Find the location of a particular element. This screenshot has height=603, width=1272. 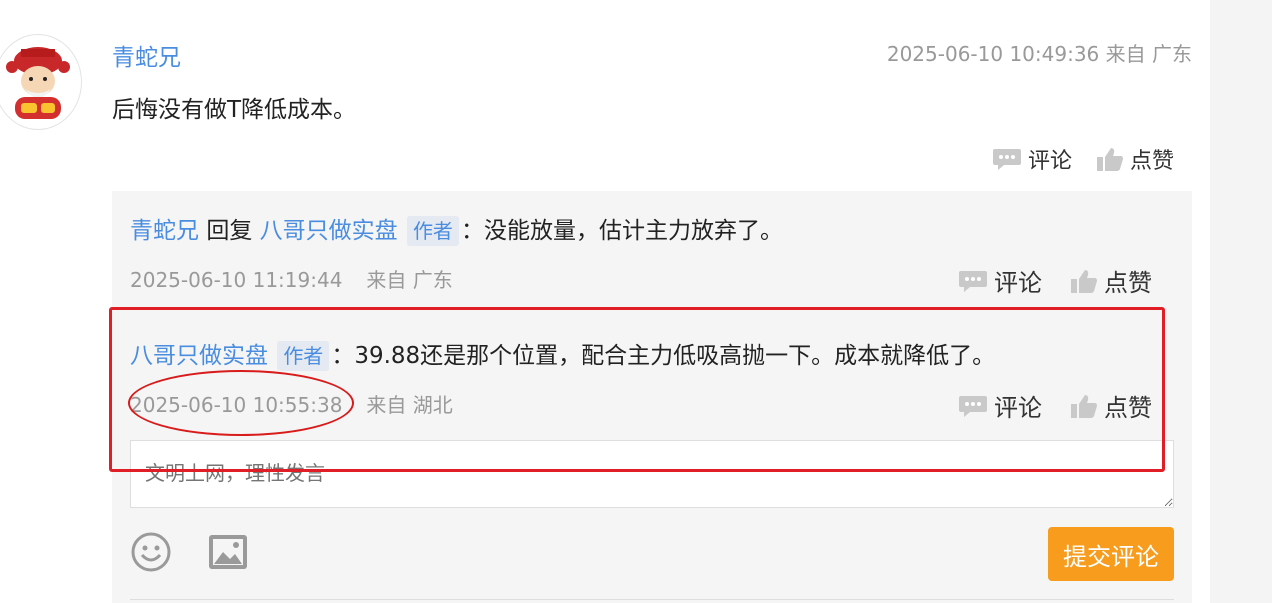

reply-like-action: 点赞 is located at coordinates (1111, 280).